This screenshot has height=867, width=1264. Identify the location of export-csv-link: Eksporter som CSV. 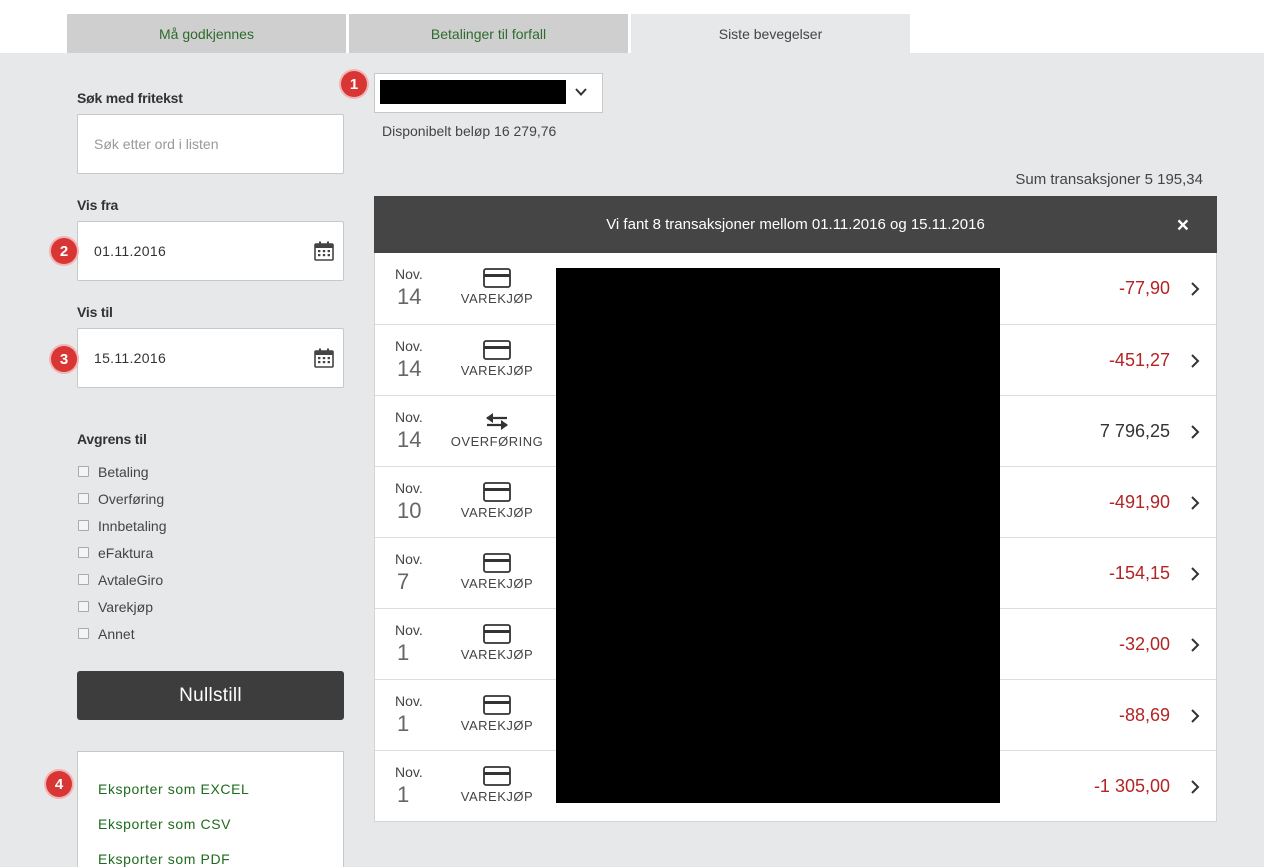
(164, 824).